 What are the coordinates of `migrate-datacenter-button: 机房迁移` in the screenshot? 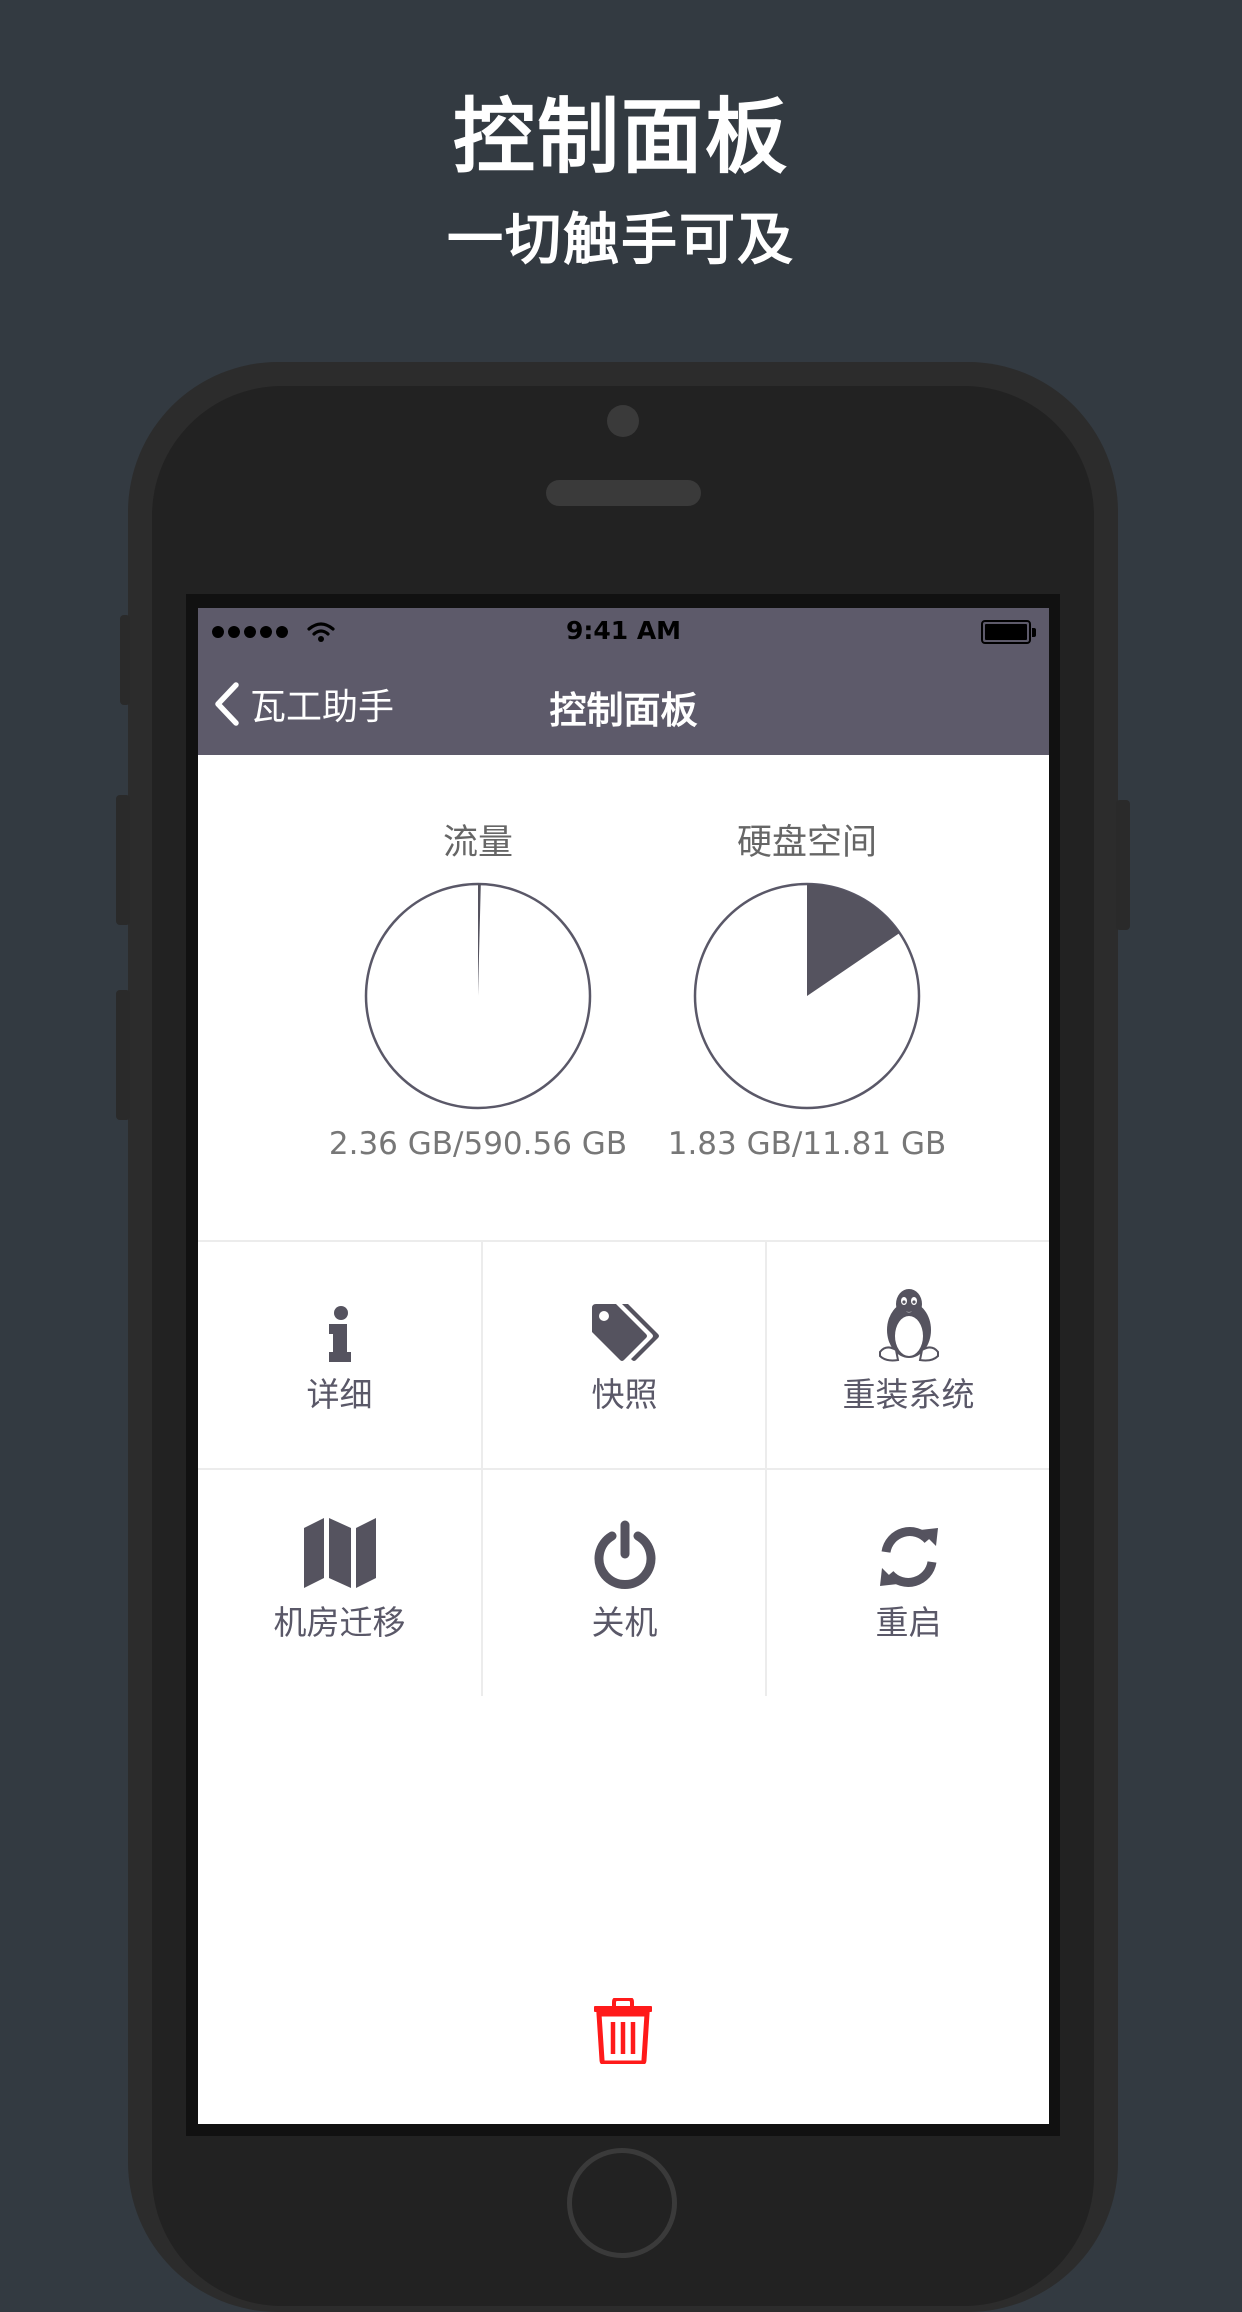 It's located at (339, 1583).